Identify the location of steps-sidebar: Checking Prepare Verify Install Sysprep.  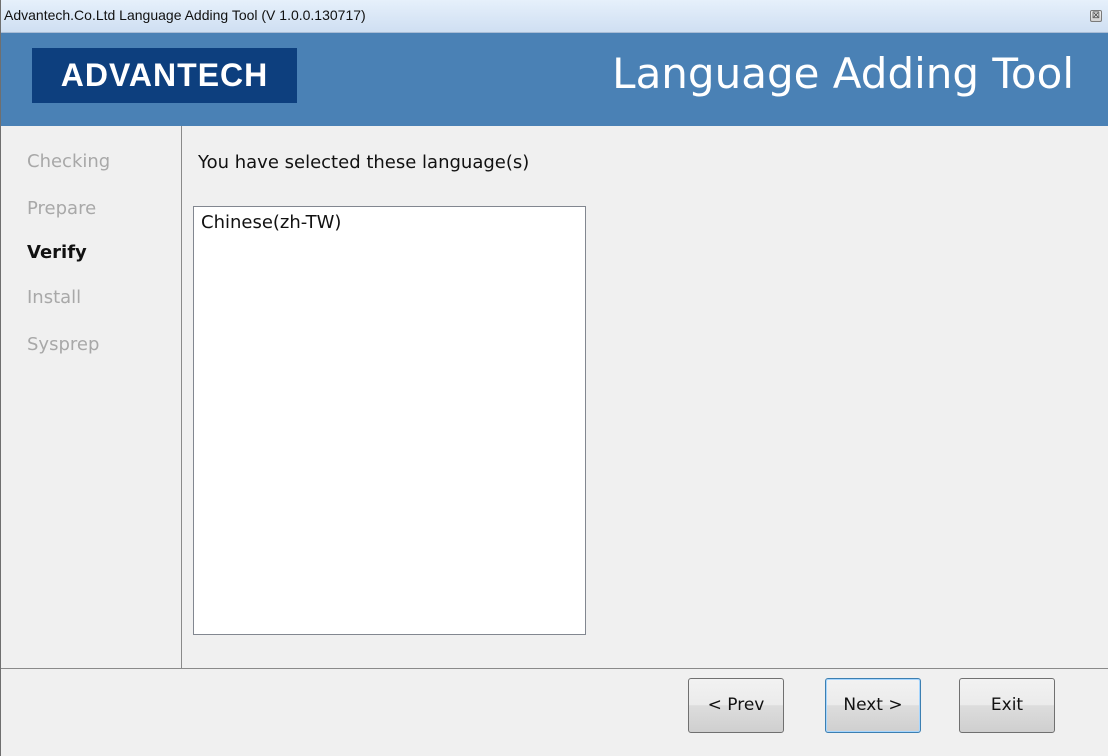
(91, 397).